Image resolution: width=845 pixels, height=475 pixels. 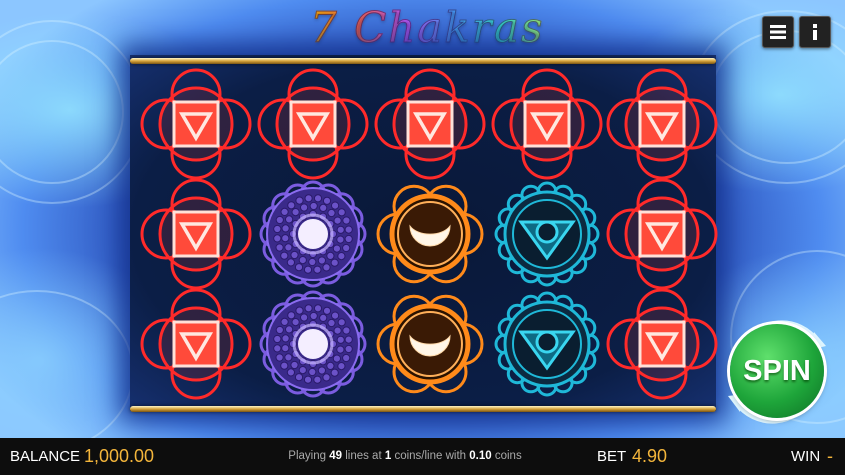 I want to click on reel-top-rail, so click(x=423, y=61).